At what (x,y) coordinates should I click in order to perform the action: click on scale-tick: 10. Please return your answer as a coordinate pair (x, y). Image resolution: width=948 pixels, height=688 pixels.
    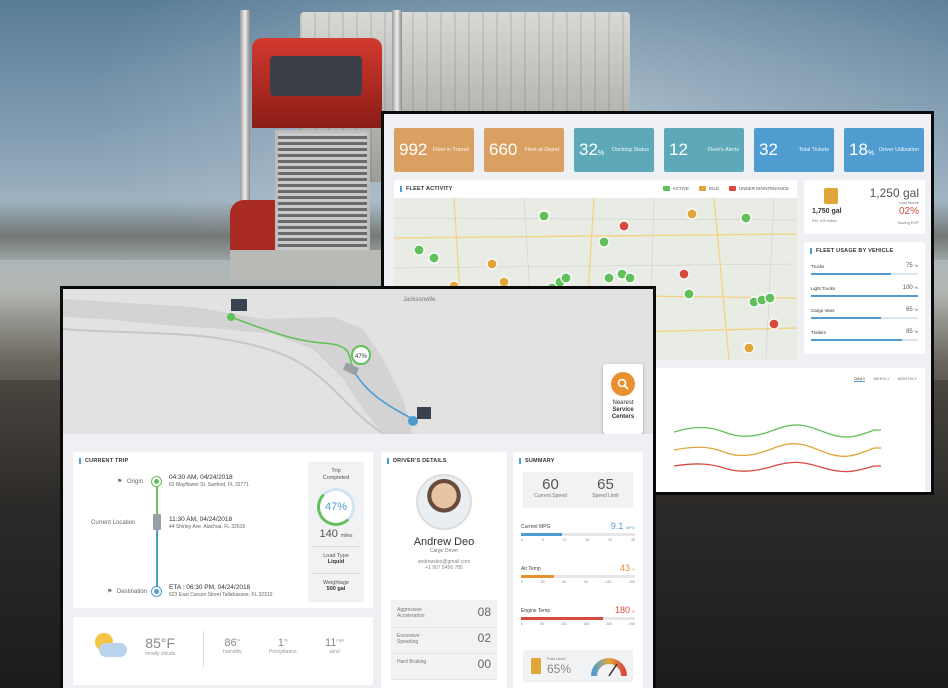
    Looking at the image, I should click on (564, 540).